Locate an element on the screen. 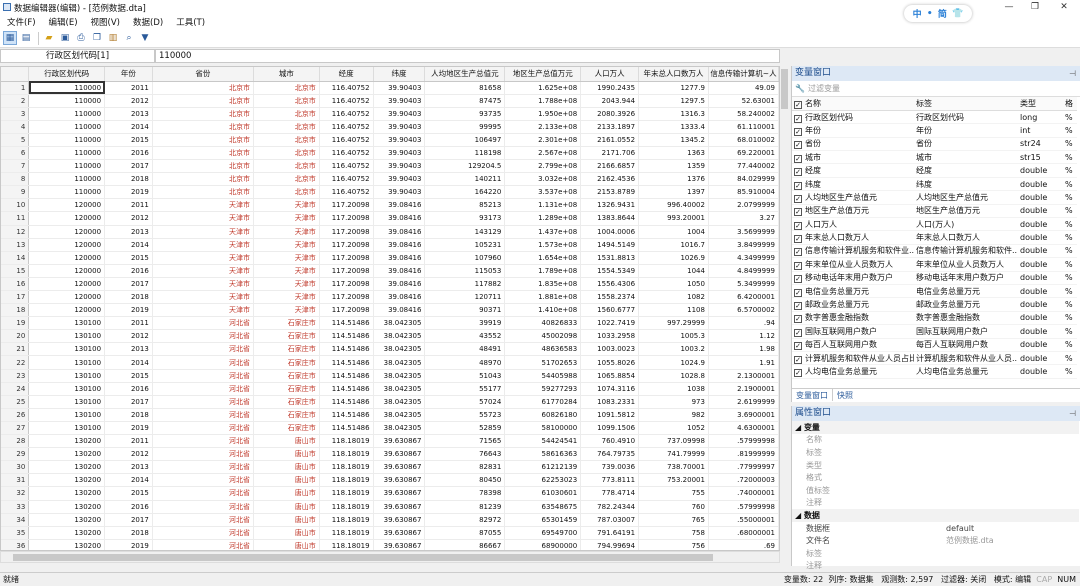 The image size is (1080, 586). table-cell: 1044 is located at coordinates (673, 271).